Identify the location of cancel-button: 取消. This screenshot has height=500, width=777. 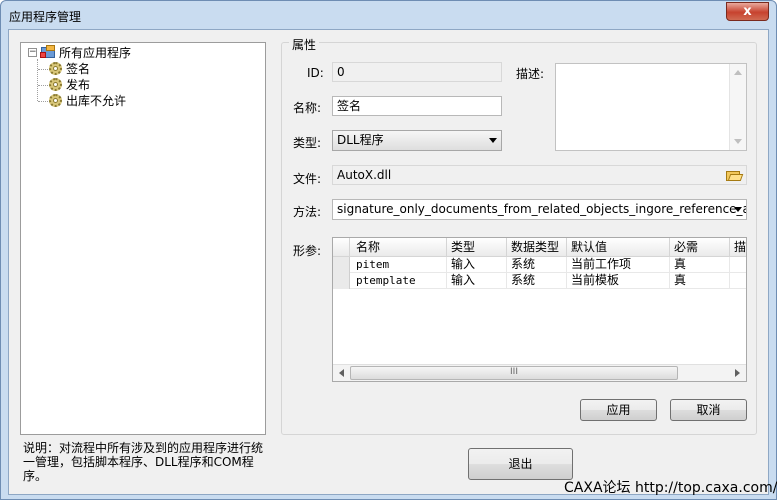
(708, 410).